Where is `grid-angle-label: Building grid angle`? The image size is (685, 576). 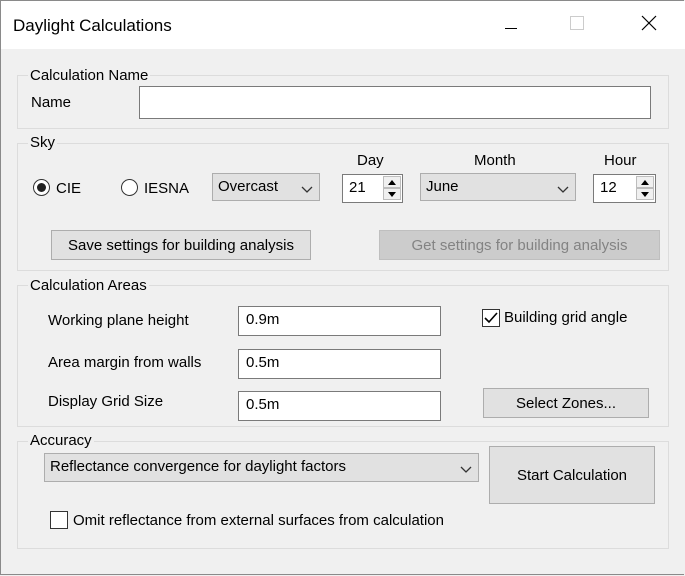
grid-angle-label: Building grid angle is located at coordinates (566, 317).